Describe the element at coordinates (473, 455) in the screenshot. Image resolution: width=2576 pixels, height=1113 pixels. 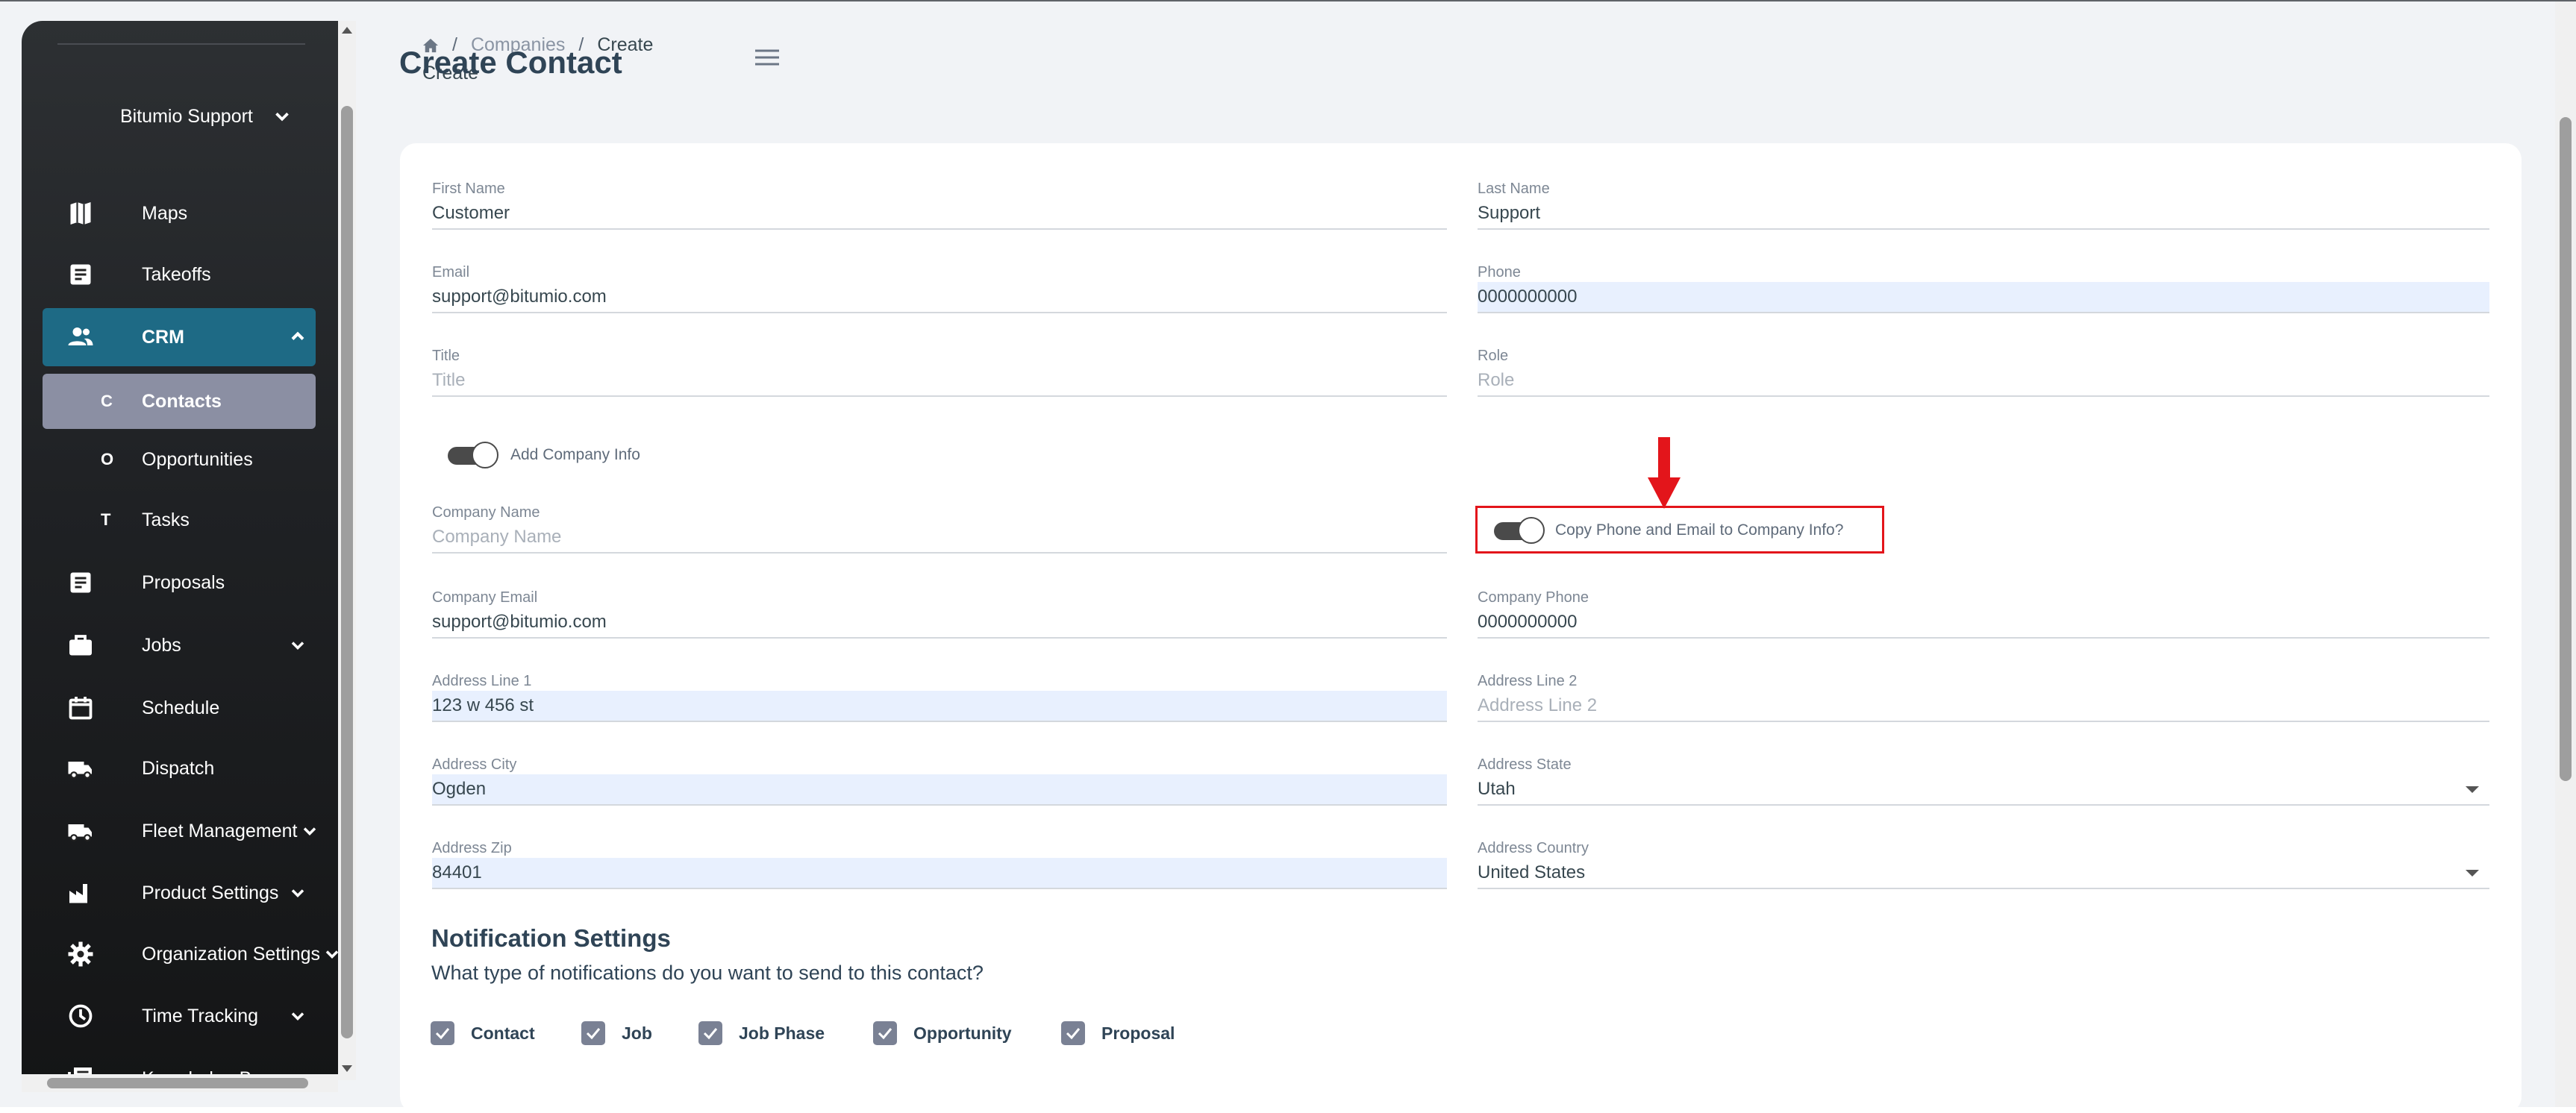
I see `add-company-info-toggle` at that location.